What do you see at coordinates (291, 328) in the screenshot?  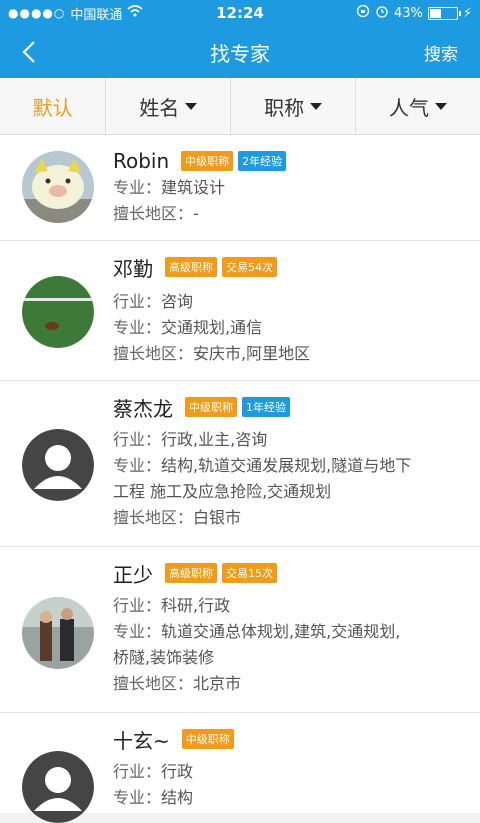 I see `specialty-line: 专业：交通规划,通信` at bounding box center [291, 328].